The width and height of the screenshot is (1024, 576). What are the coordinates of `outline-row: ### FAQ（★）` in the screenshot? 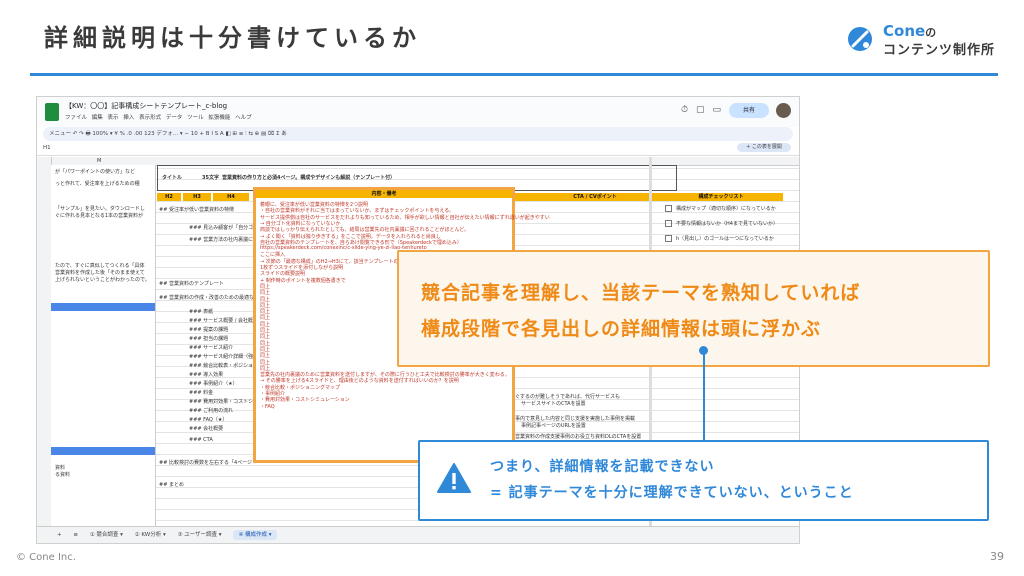 It's located at (208, 419).